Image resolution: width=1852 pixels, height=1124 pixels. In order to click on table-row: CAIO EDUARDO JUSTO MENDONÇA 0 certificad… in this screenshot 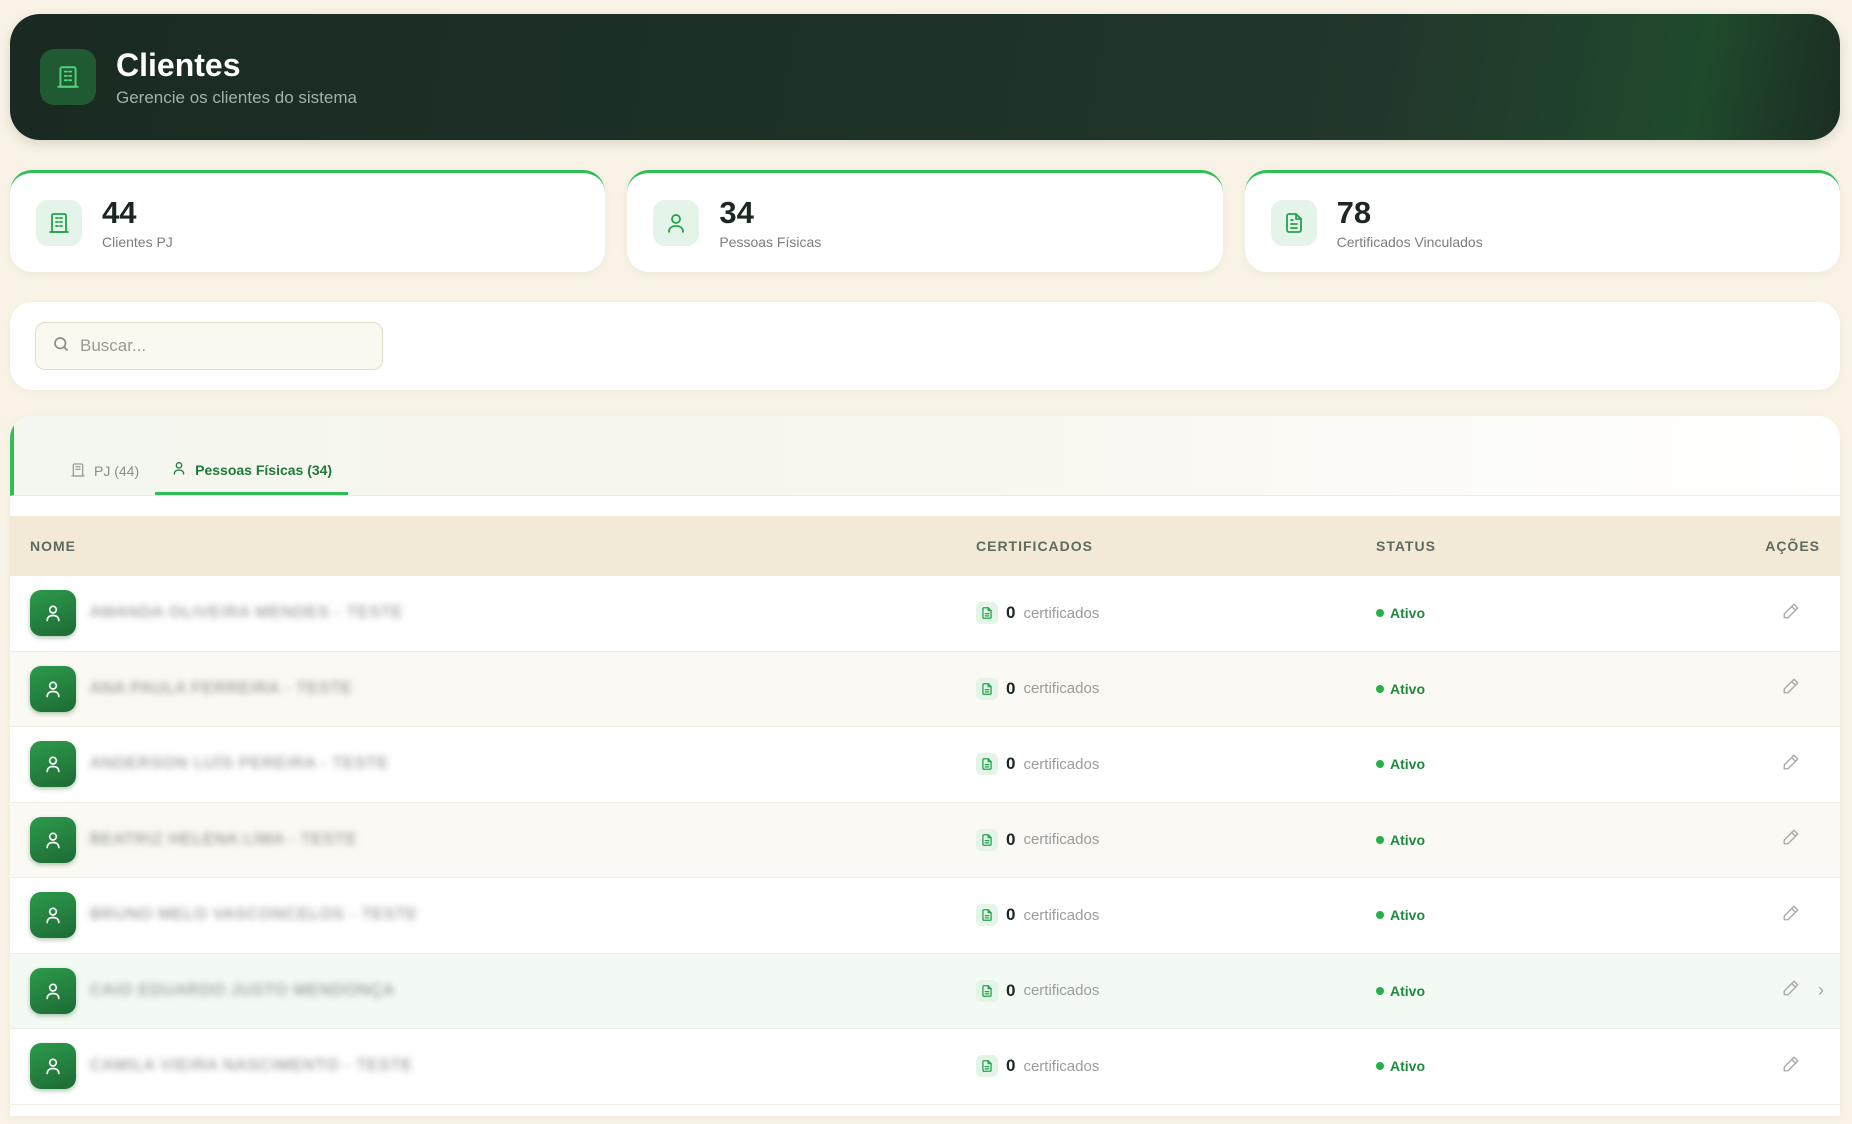, I will do `click(925, 991)`.